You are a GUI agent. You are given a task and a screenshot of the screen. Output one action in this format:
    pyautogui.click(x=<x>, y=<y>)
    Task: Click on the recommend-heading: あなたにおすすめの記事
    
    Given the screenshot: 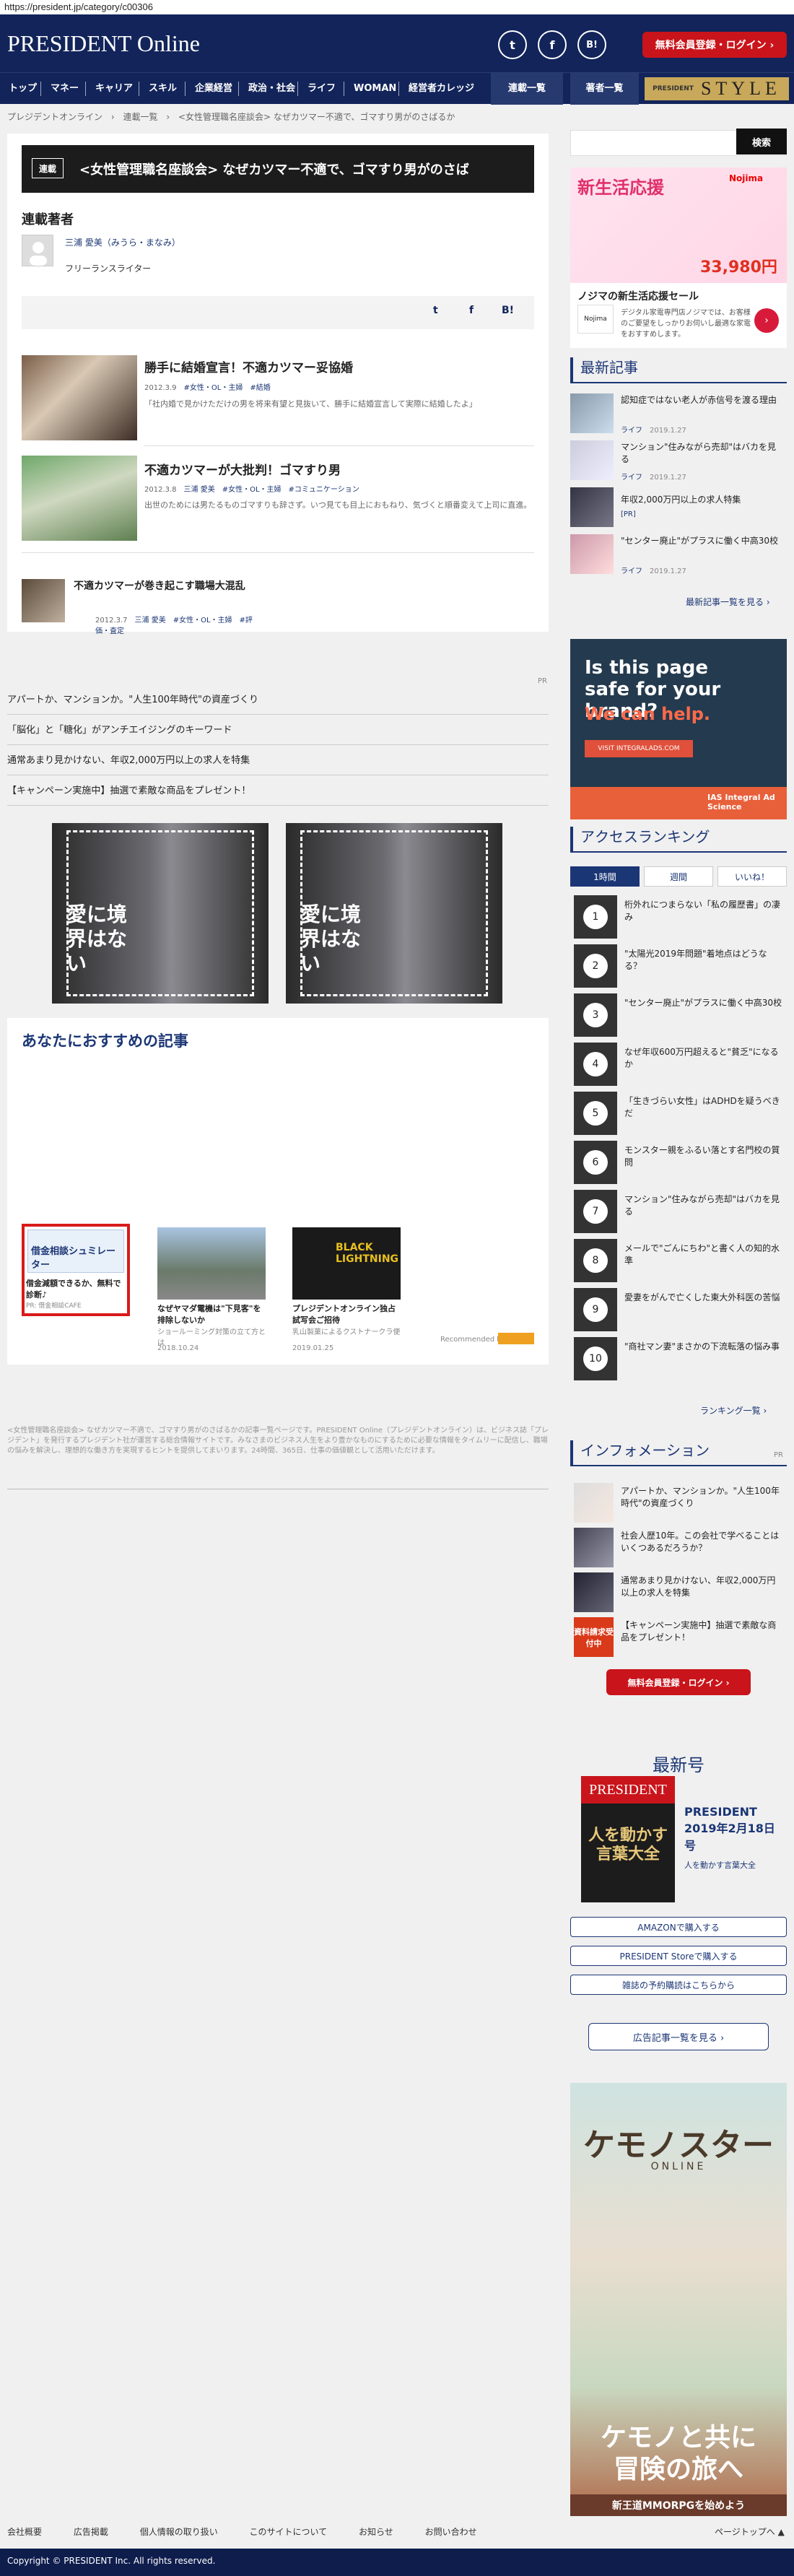 What is the action you would take?
    pyautogui.click(x=105, y=1041)
    